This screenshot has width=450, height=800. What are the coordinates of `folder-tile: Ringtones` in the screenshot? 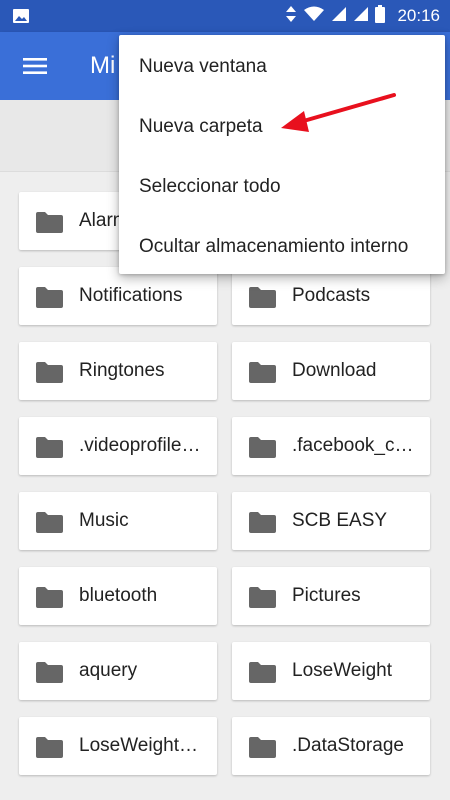 It's located at (118, 371).